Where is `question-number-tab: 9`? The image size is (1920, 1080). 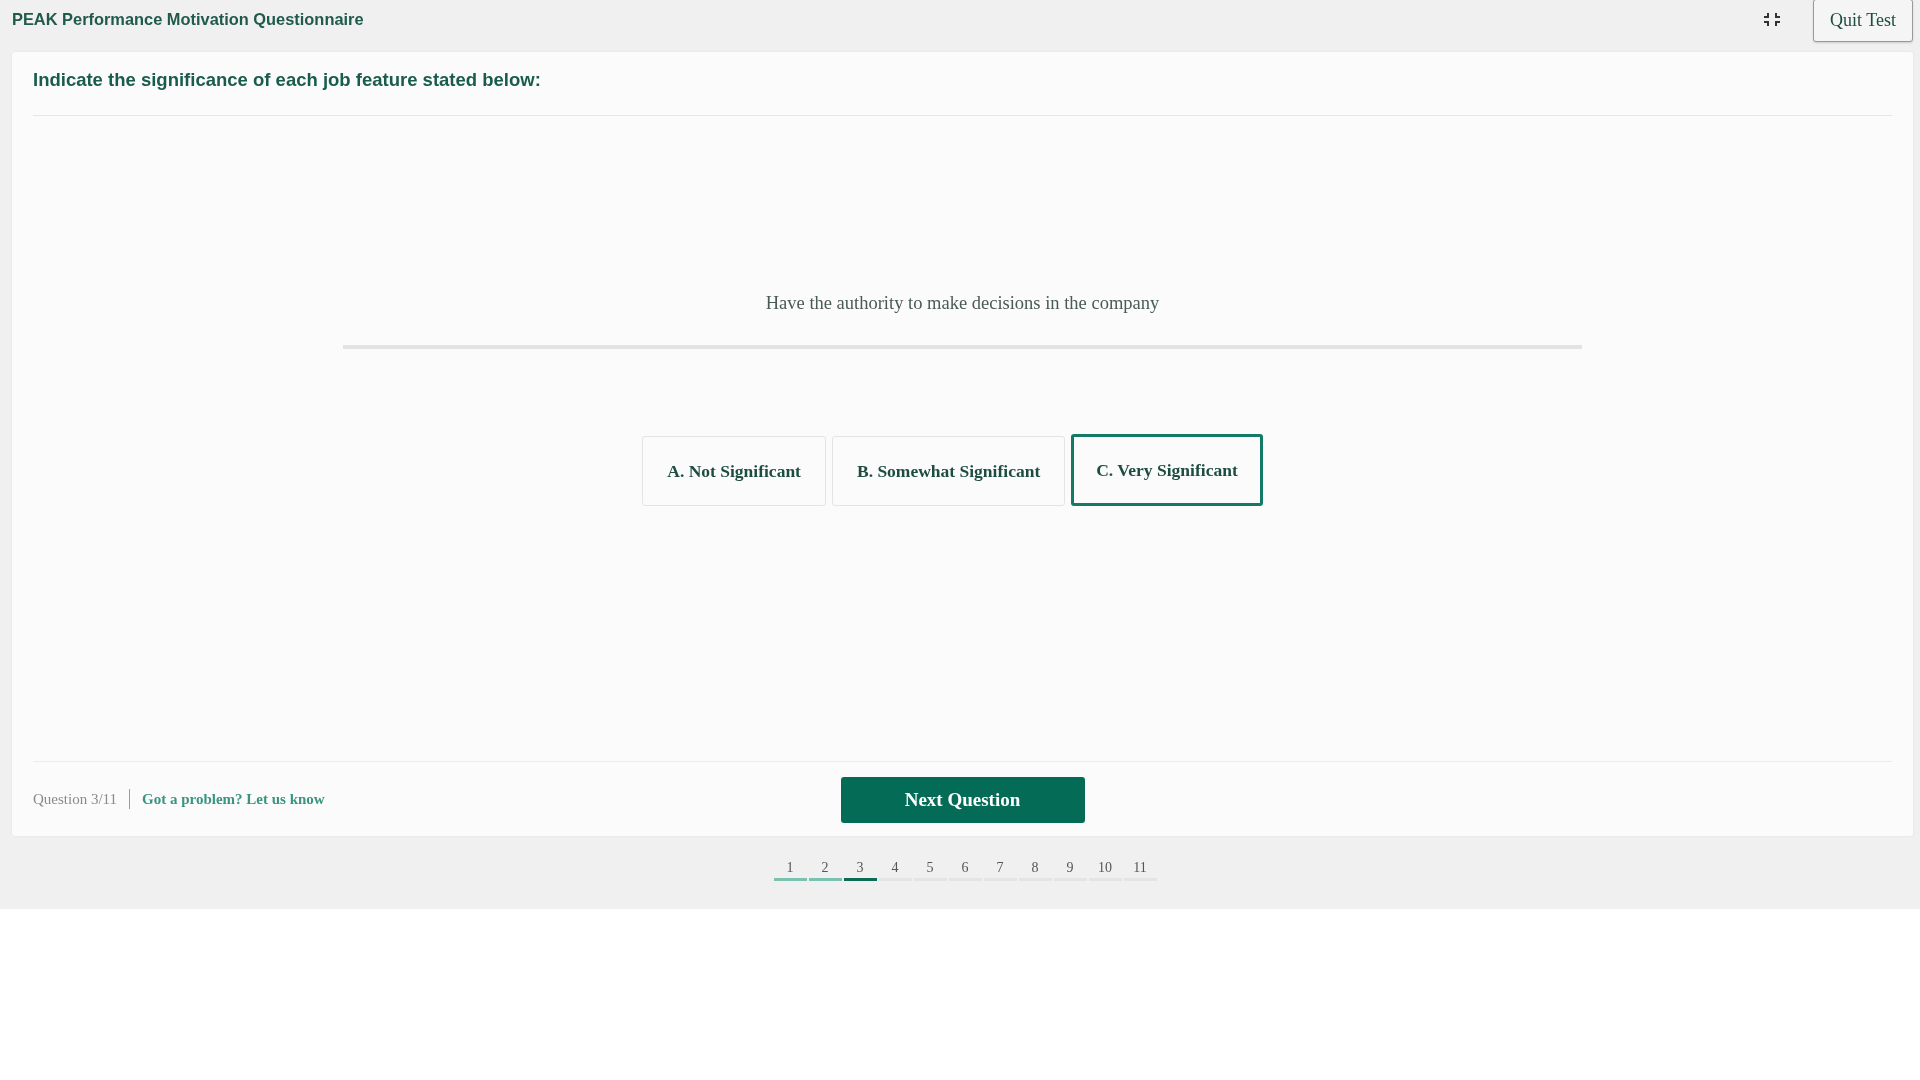 question-number-tab: 9 is located at coordinates (1070, 870).